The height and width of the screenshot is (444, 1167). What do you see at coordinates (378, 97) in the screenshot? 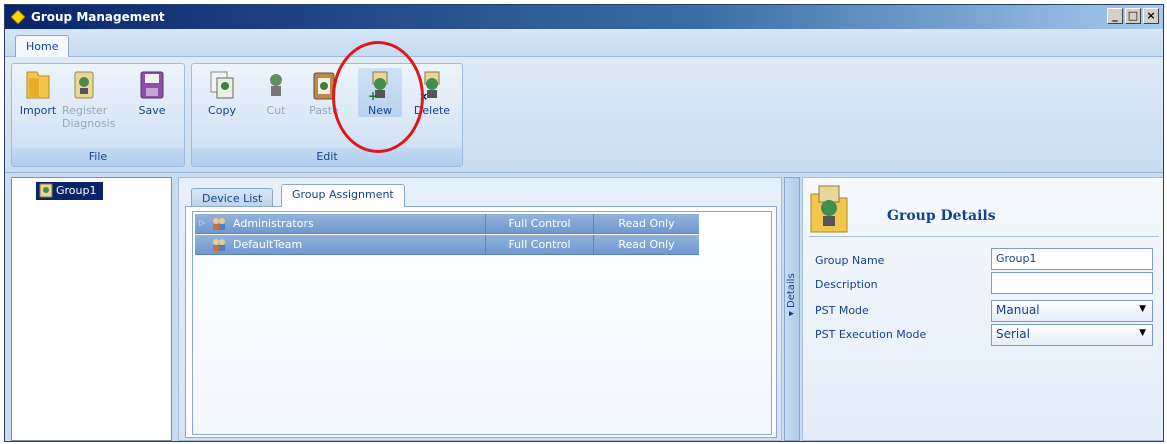
I see `annotation-circle` at bounding box center [378, 97].